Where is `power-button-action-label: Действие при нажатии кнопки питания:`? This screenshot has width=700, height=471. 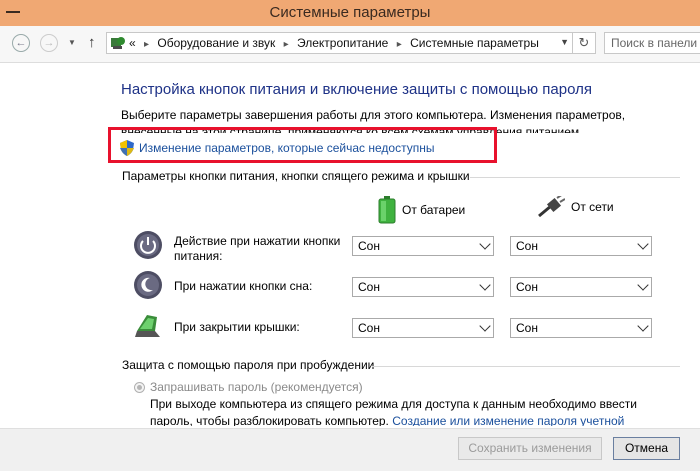
power-button-action-label: Действие при нажатии кнопки питания: is located at coordinates (257, 248).